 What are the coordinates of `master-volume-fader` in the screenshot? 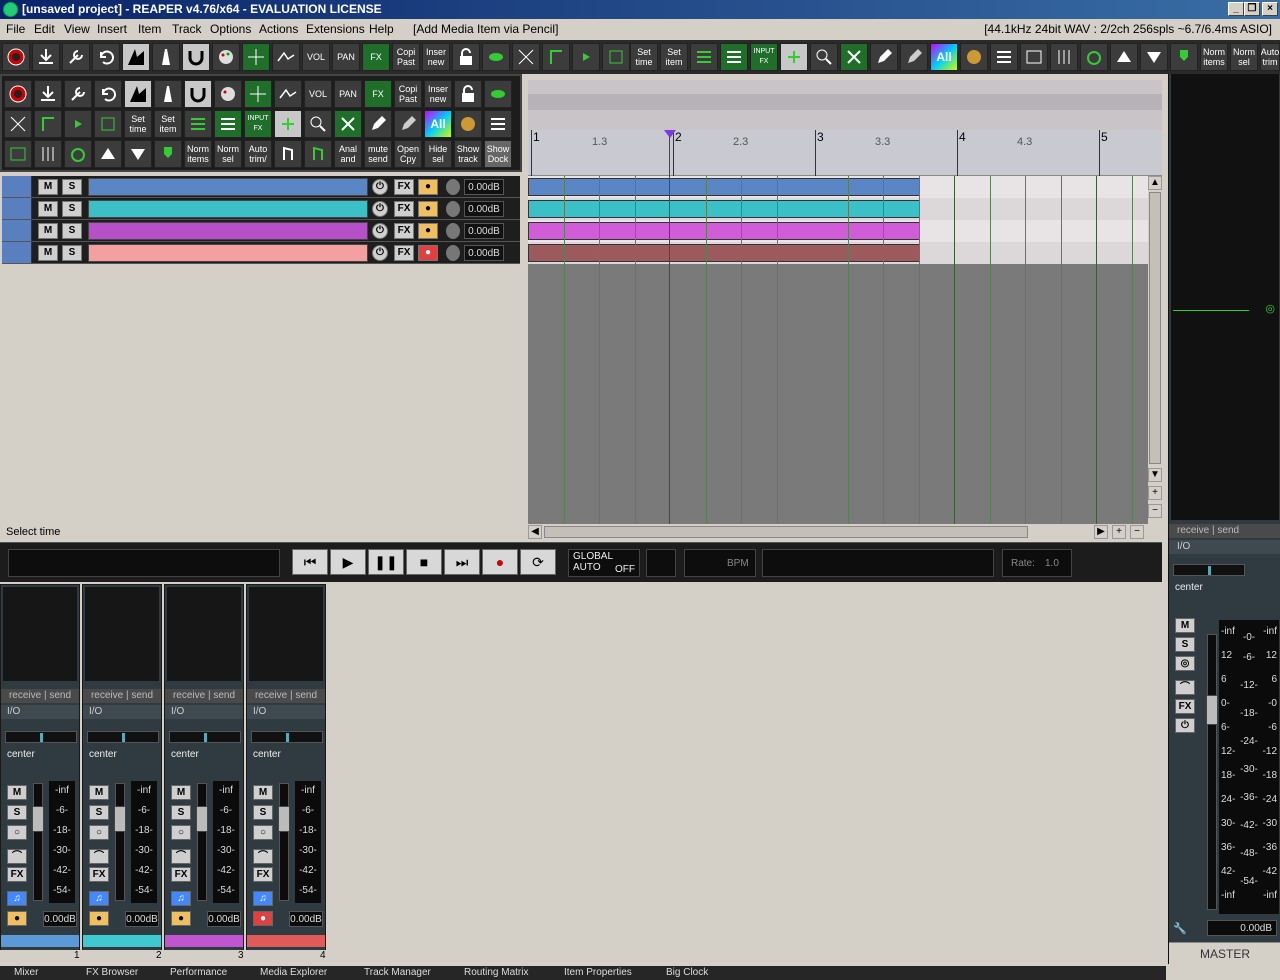 It's located at (1212, 772).